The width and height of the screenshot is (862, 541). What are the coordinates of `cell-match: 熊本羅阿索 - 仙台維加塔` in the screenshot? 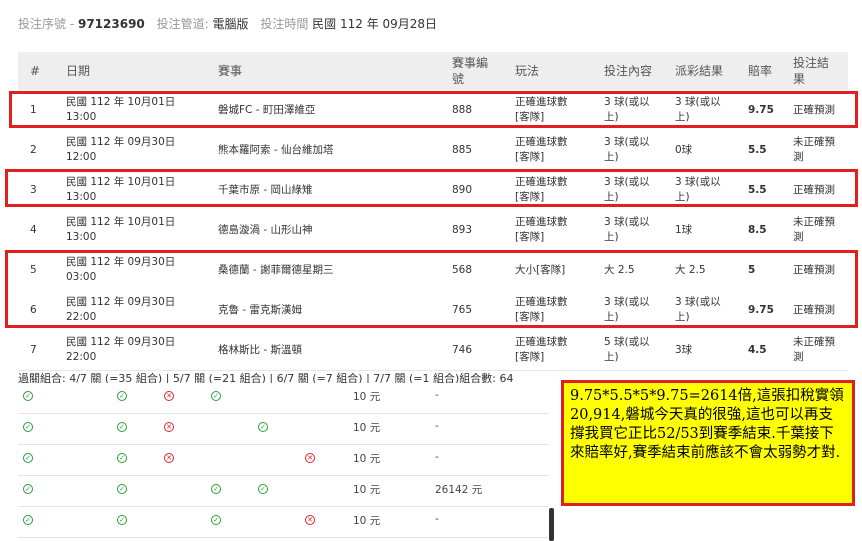 It's located at (276, 149).